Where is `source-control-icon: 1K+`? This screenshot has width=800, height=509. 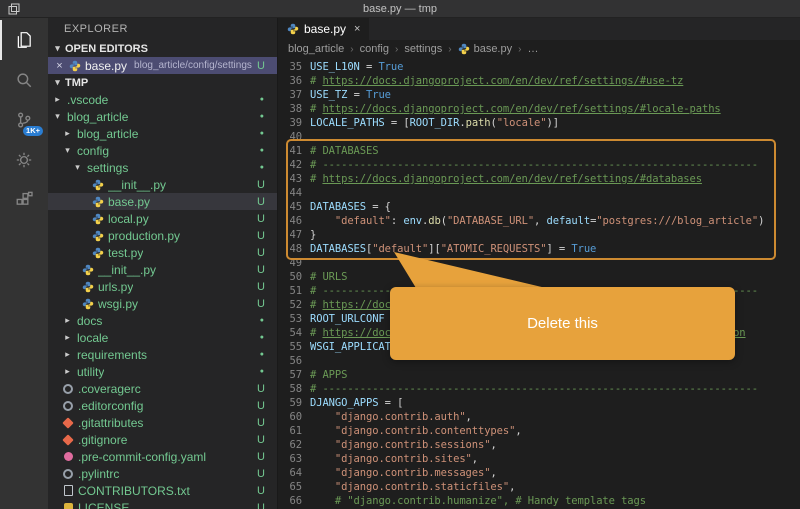
source-control-icon: 1K+ is located at coordinates (24, 120).